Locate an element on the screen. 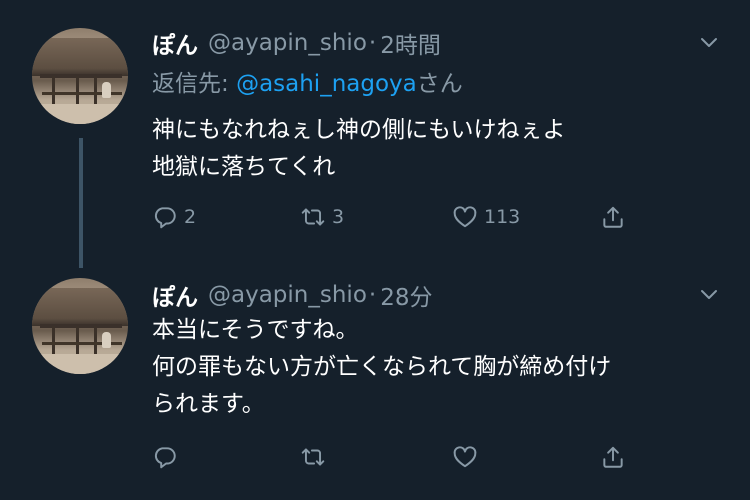 The image size is (750, 500). reply-to-suffix: さん is located at coordinates (439, 84).